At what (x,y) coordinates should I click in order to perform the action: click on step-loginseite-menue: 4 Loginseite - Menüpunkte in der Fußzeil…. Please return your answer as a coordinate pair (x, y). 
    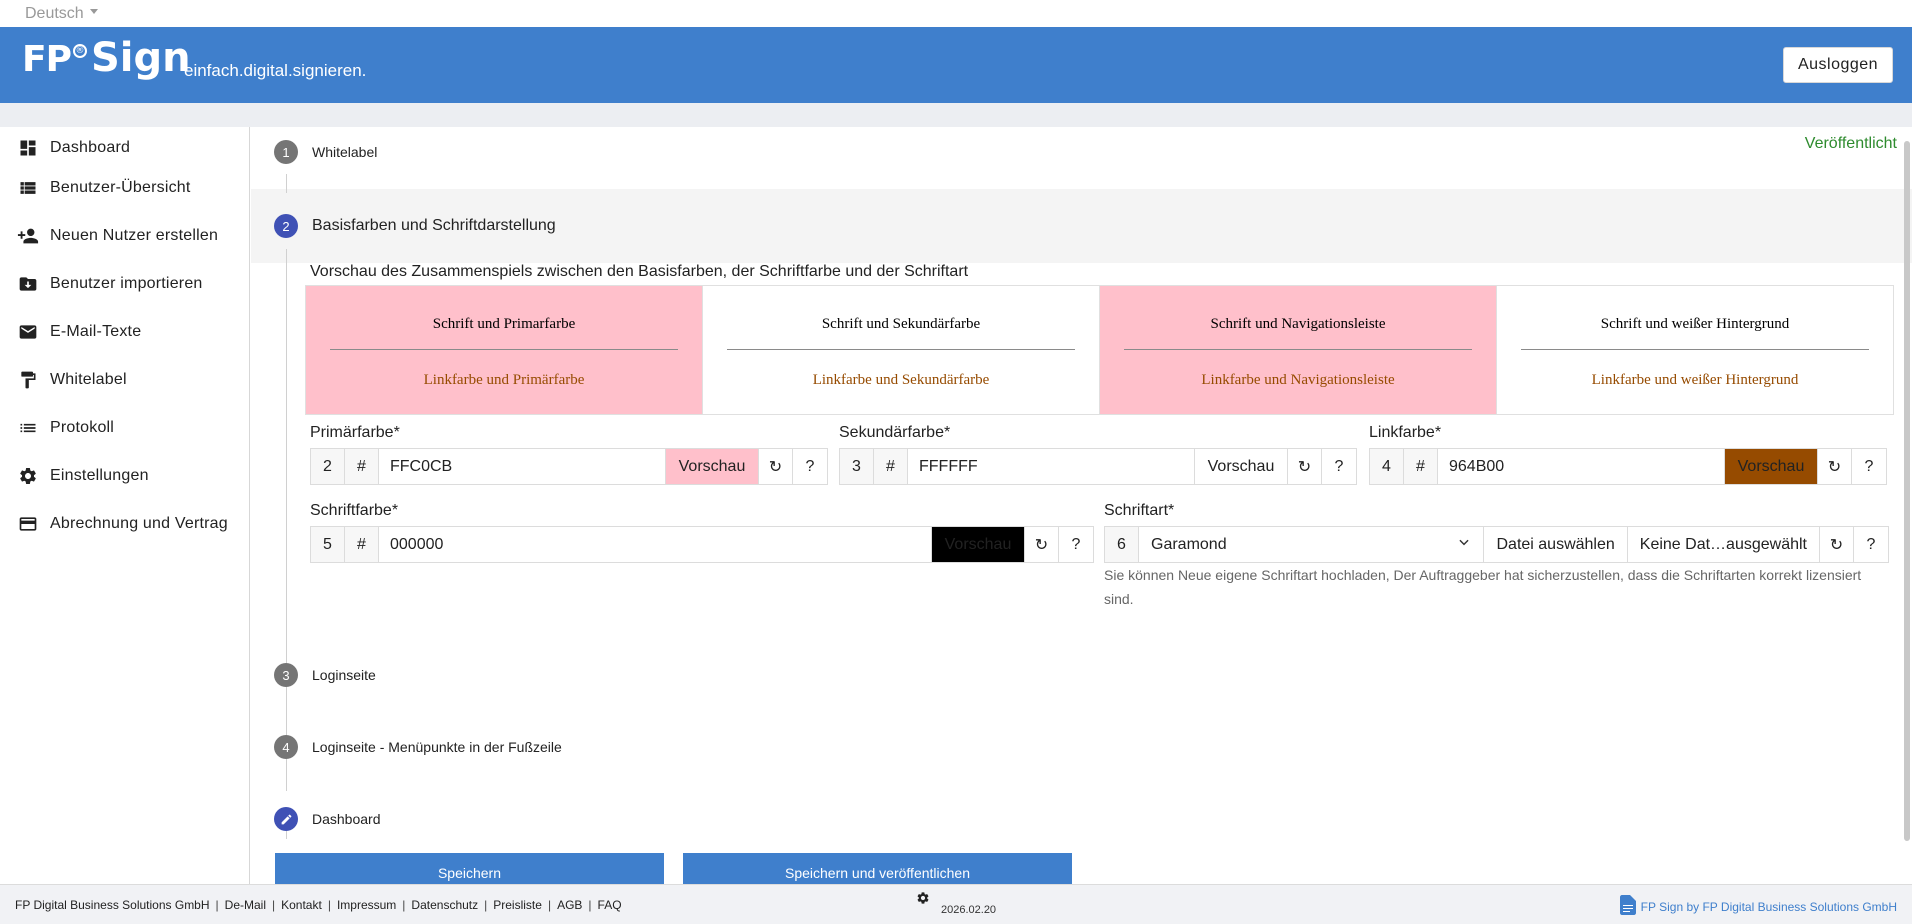
    Looking at the image, I should click on (418, 747).